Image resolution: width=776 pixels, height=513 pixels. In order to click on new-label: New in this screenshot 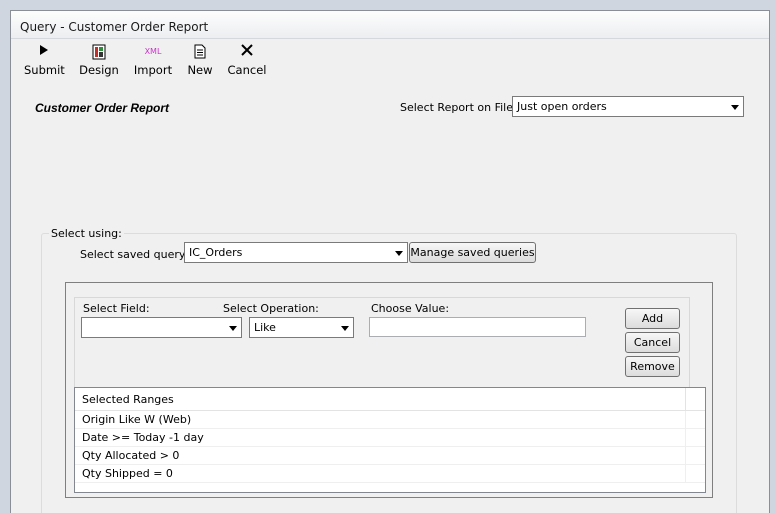, I will do `click(200, 70)`.